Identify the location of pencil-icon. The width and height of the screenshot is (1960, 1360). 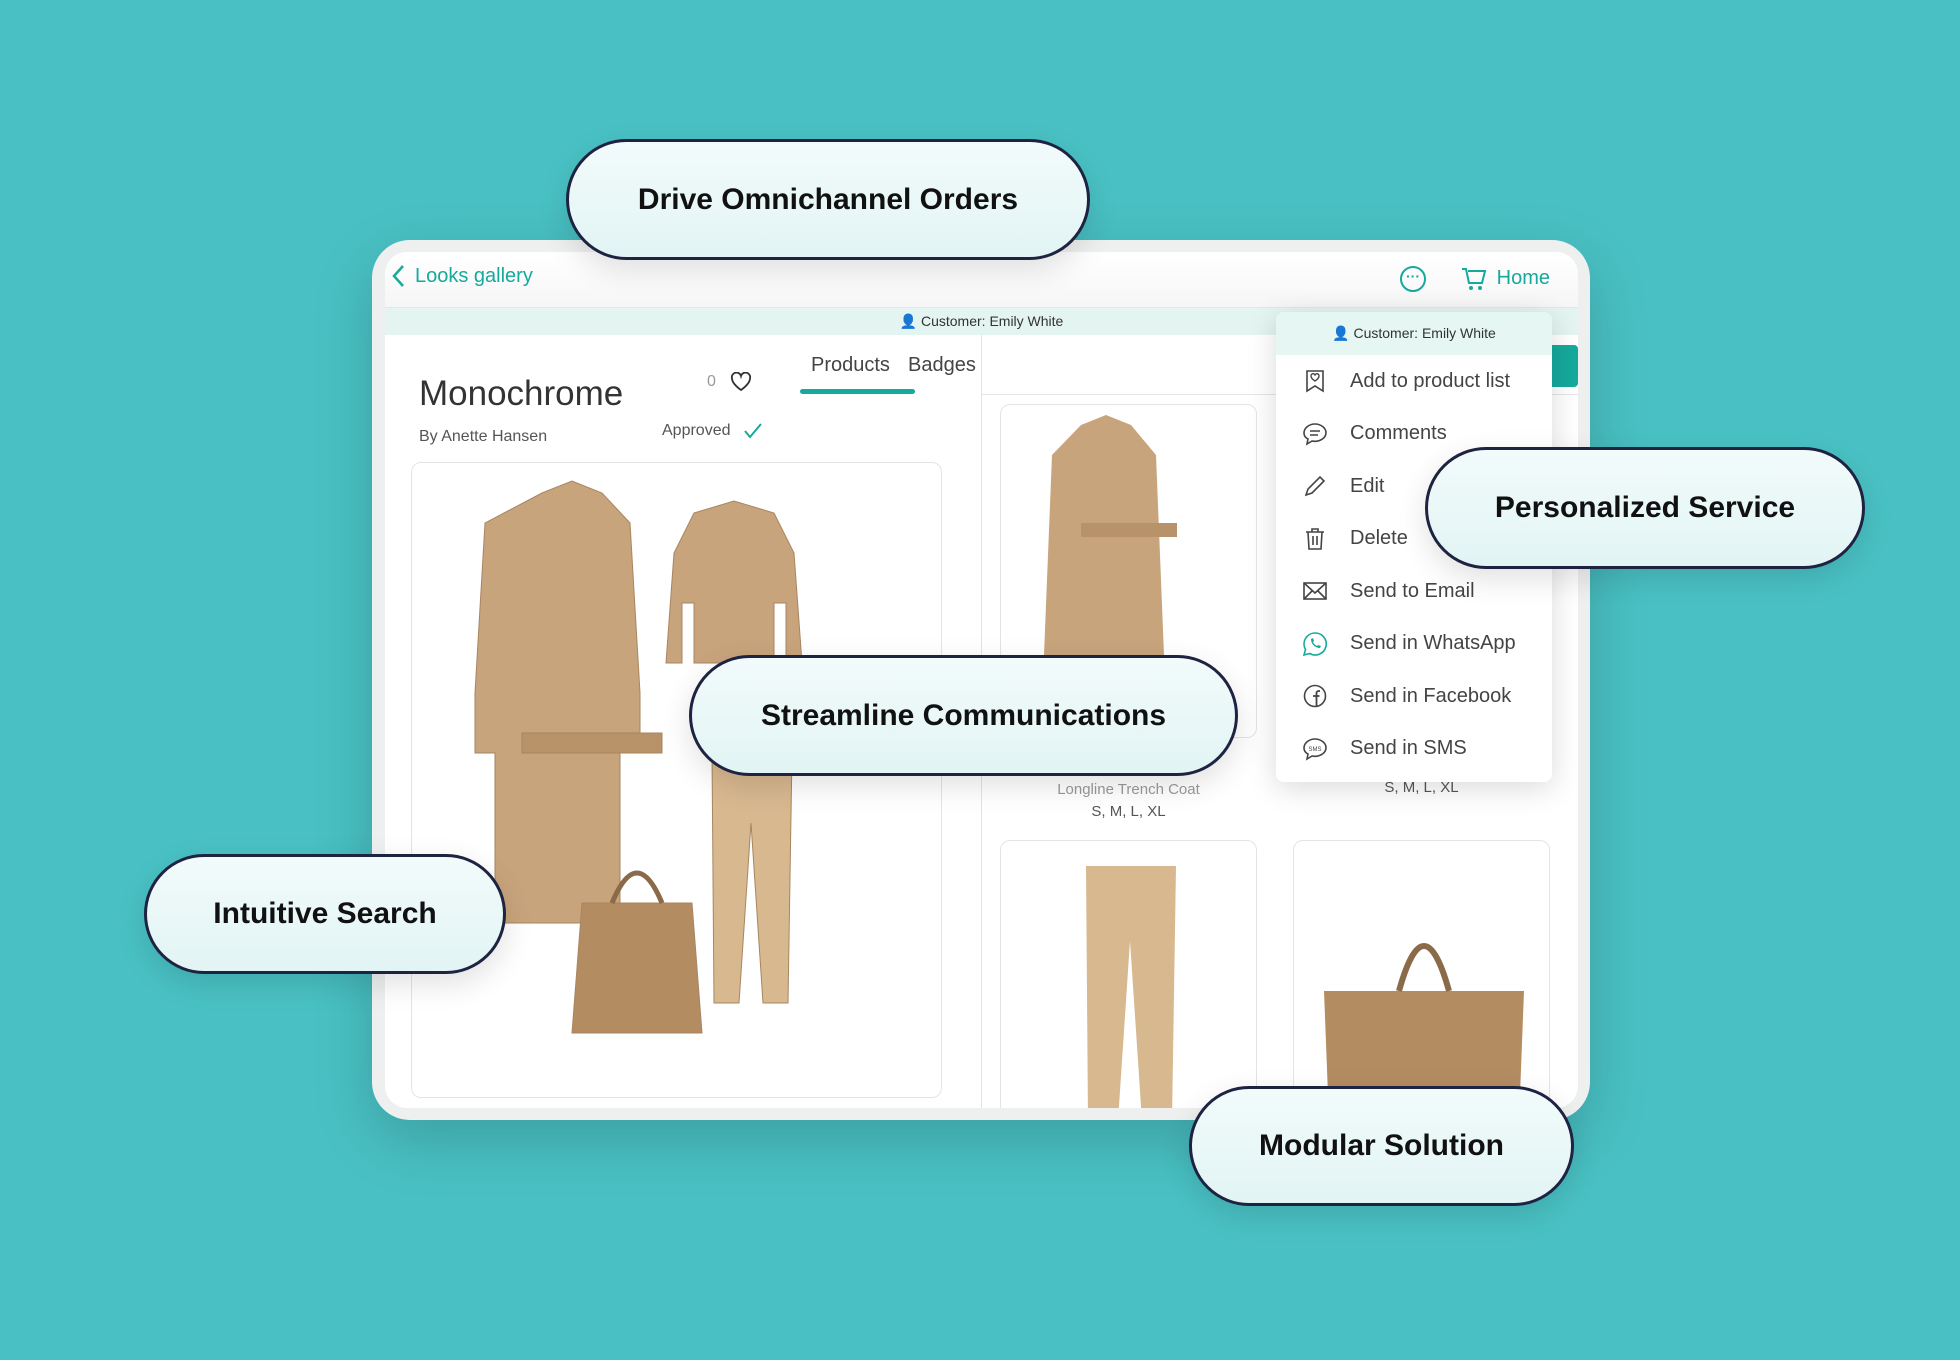
(1315, 486).